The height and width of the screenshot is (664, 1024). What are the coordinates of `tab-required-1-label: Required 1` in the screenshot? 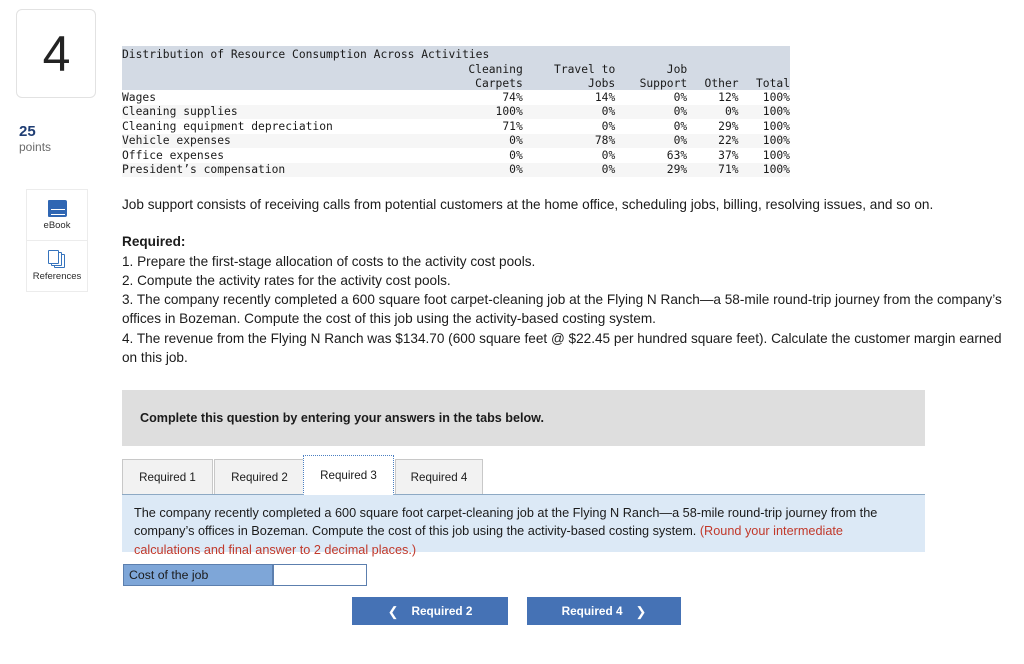 It's located at (167, 477).